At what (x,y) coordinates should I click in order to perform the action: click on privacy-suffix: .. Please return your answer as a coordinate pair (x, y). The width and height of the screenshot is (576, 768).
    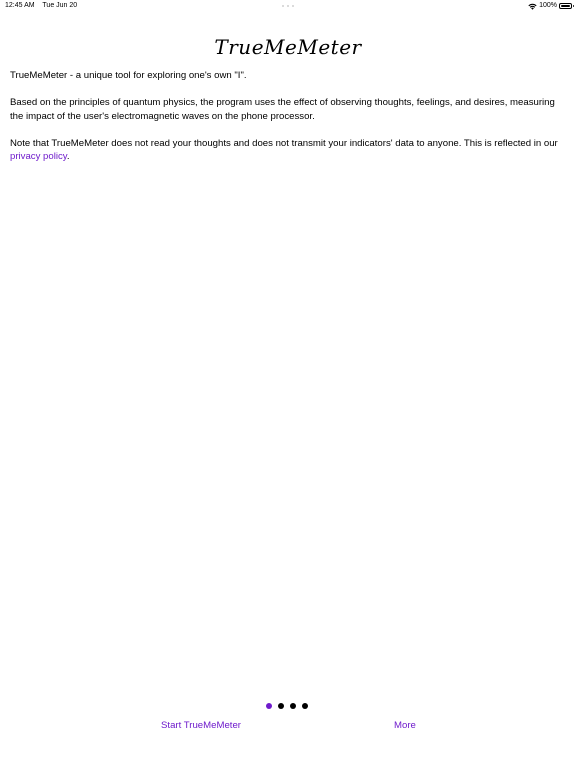
    Looking at the image, I should click on (68, 156).